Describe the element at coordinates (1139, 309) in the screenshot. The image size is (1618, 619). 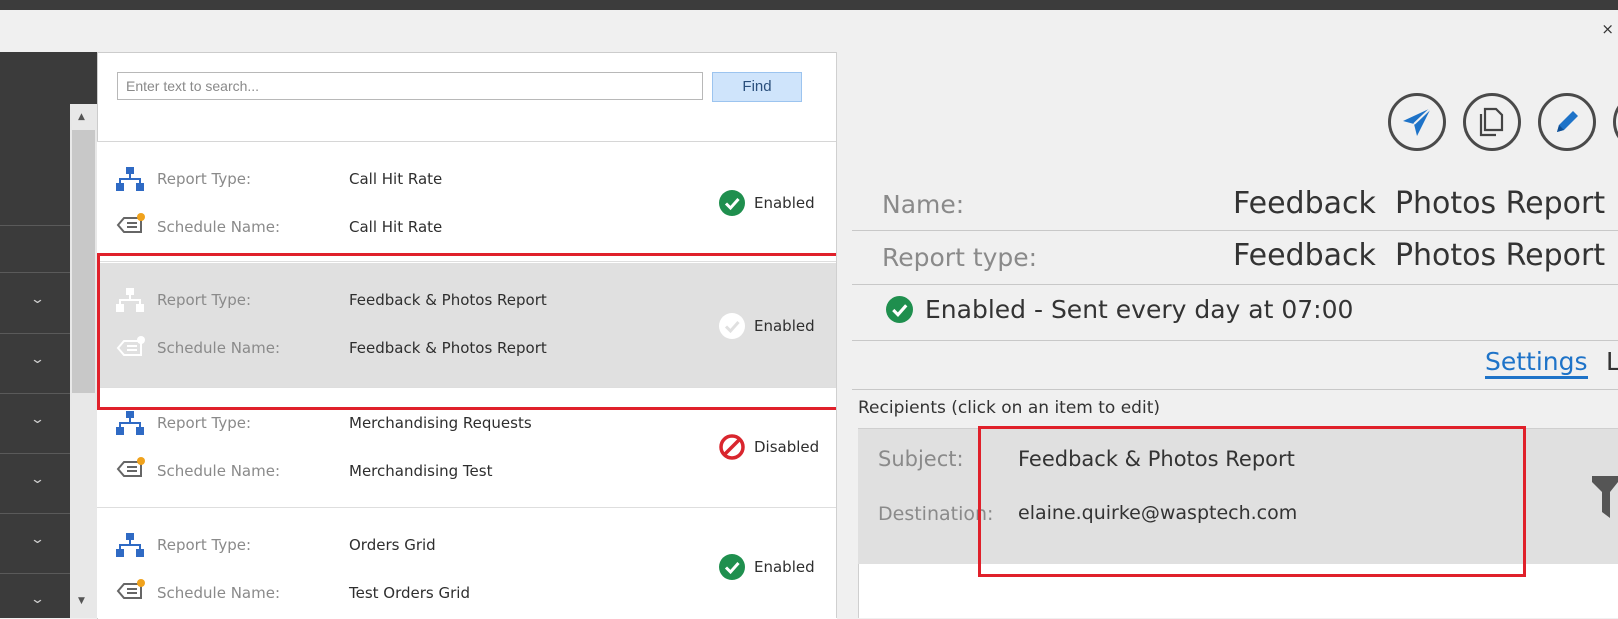
I see `schedule-status-text: Enabled - Sent every day at 07:00` at that location.